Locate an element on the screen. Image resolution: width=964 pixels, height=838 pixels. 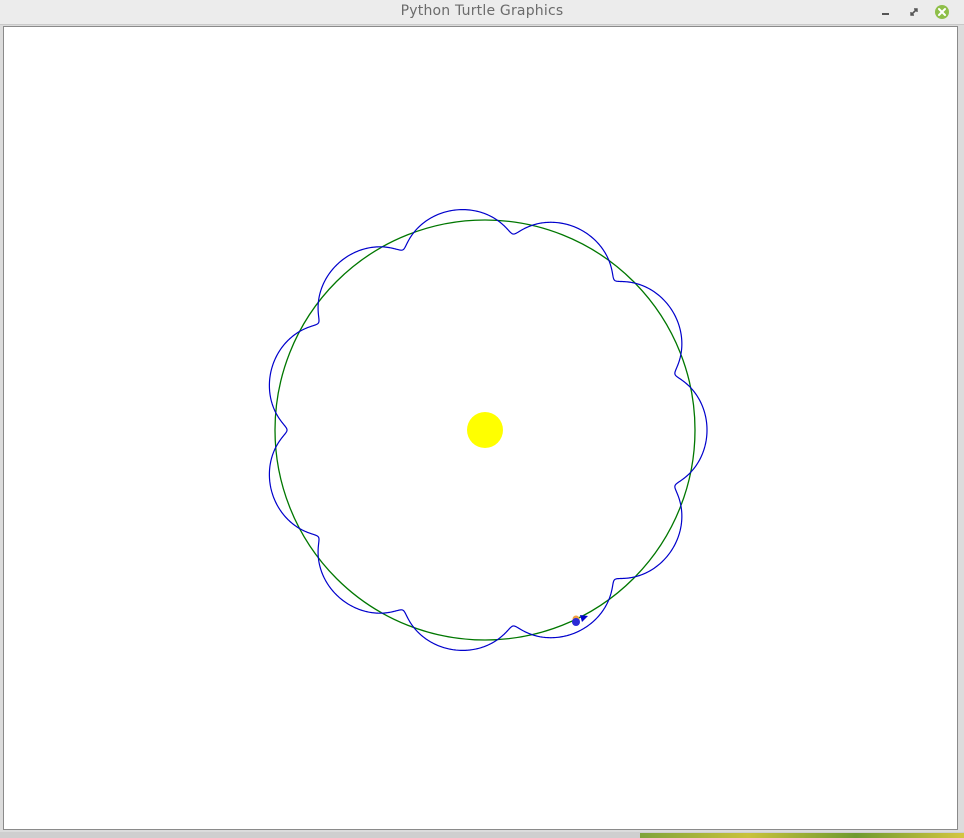
close-icon is located at coordinates (942, 12).